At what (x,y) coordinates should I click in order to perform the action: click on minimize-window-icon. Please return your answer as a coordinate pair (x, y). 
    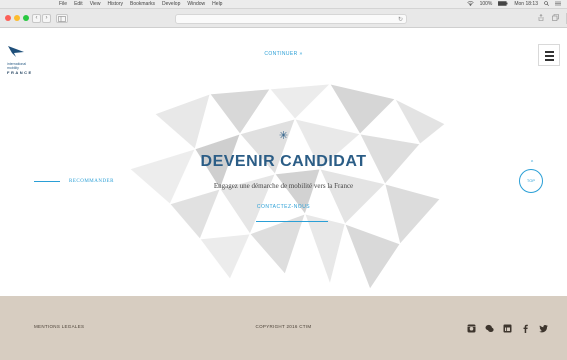
    Looking at the image, I should click on (17, 18).